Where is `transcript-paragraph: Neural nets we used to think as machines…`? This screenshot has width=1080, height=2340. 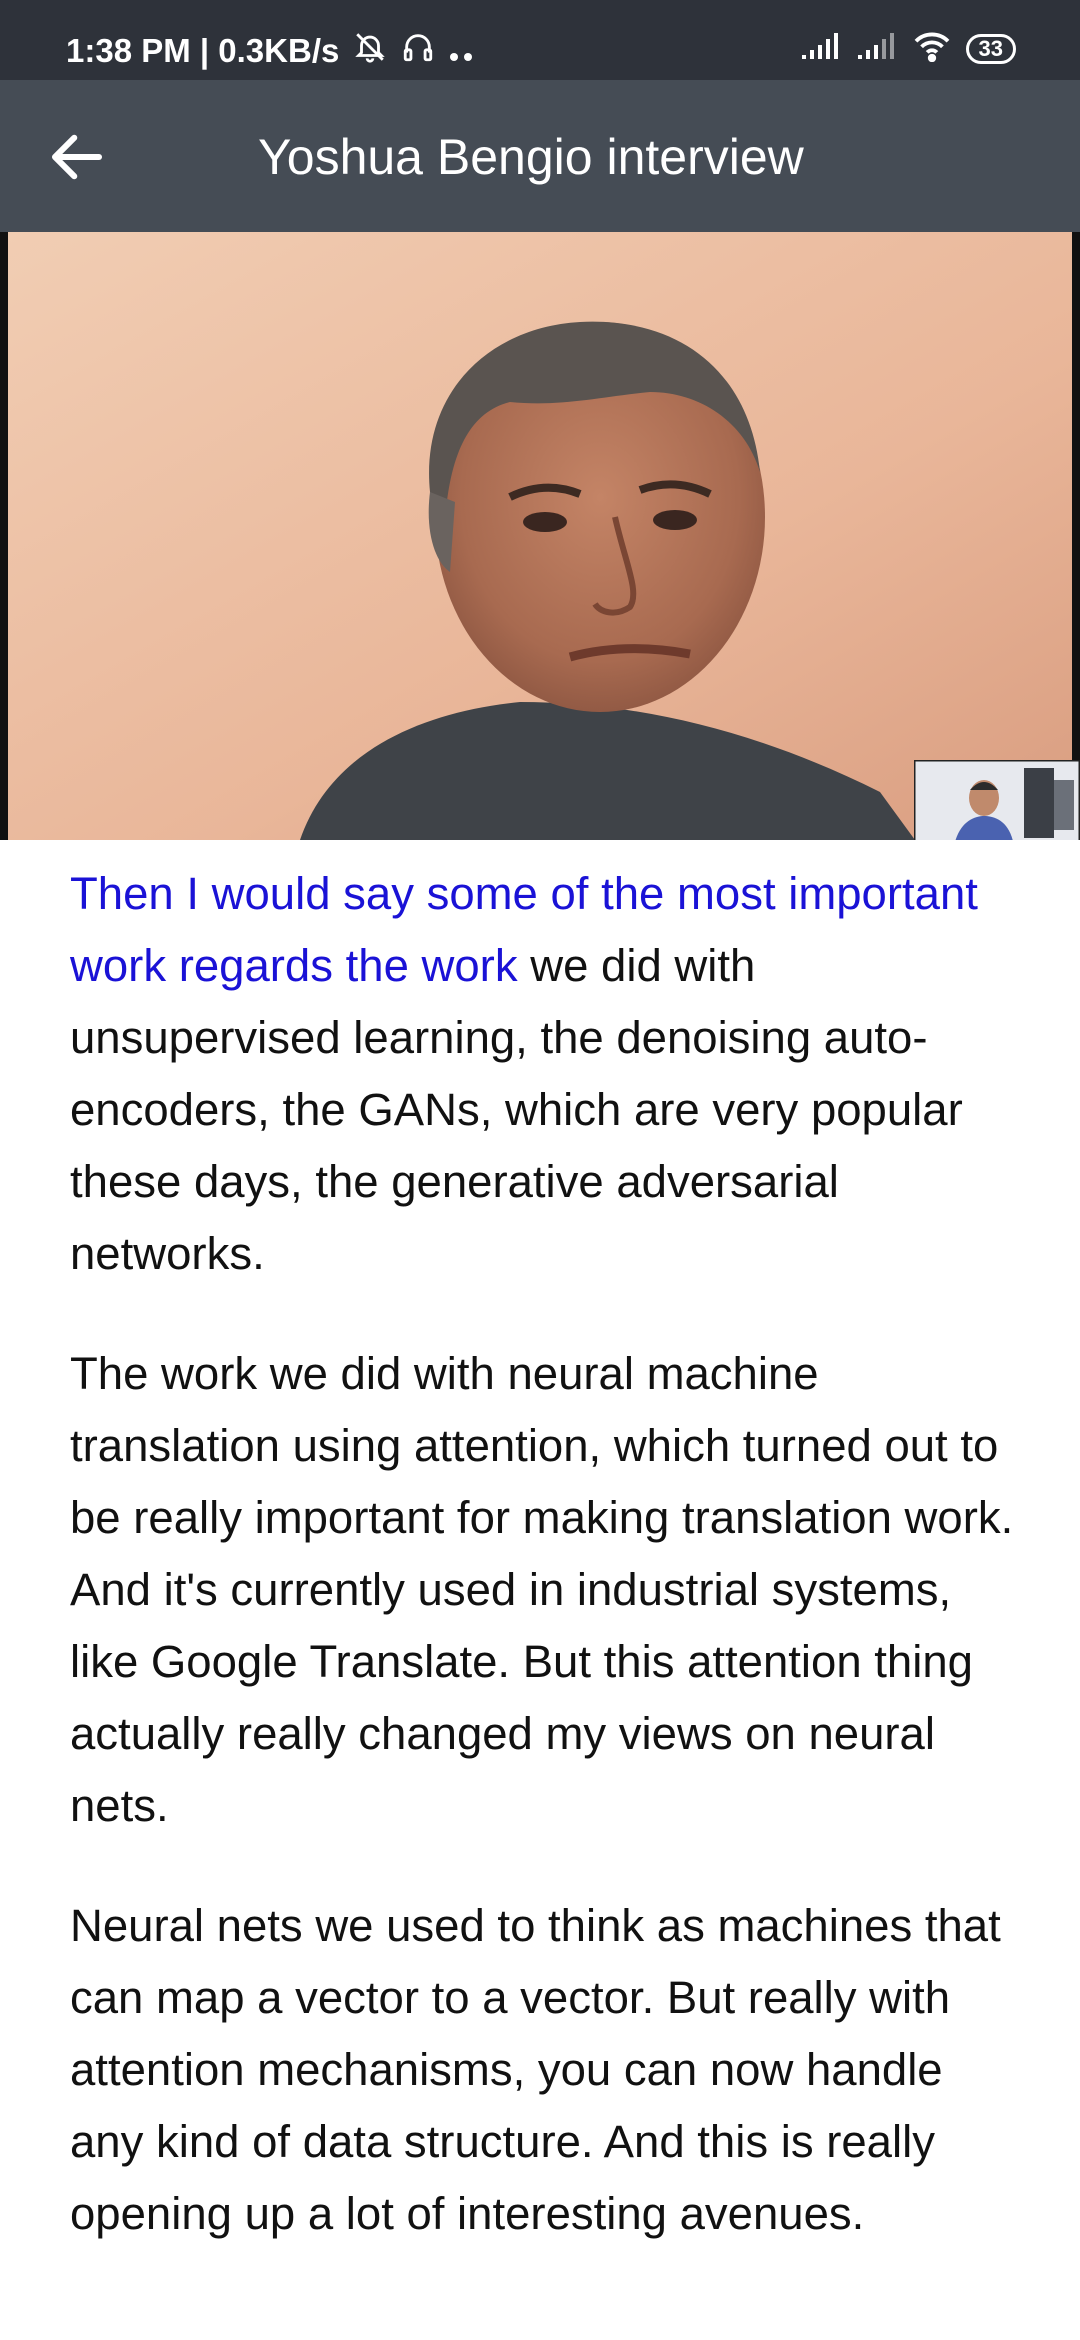
transcript-paragraph: Neural nets we used to think as machines… is located at coordinates (545, 2070).